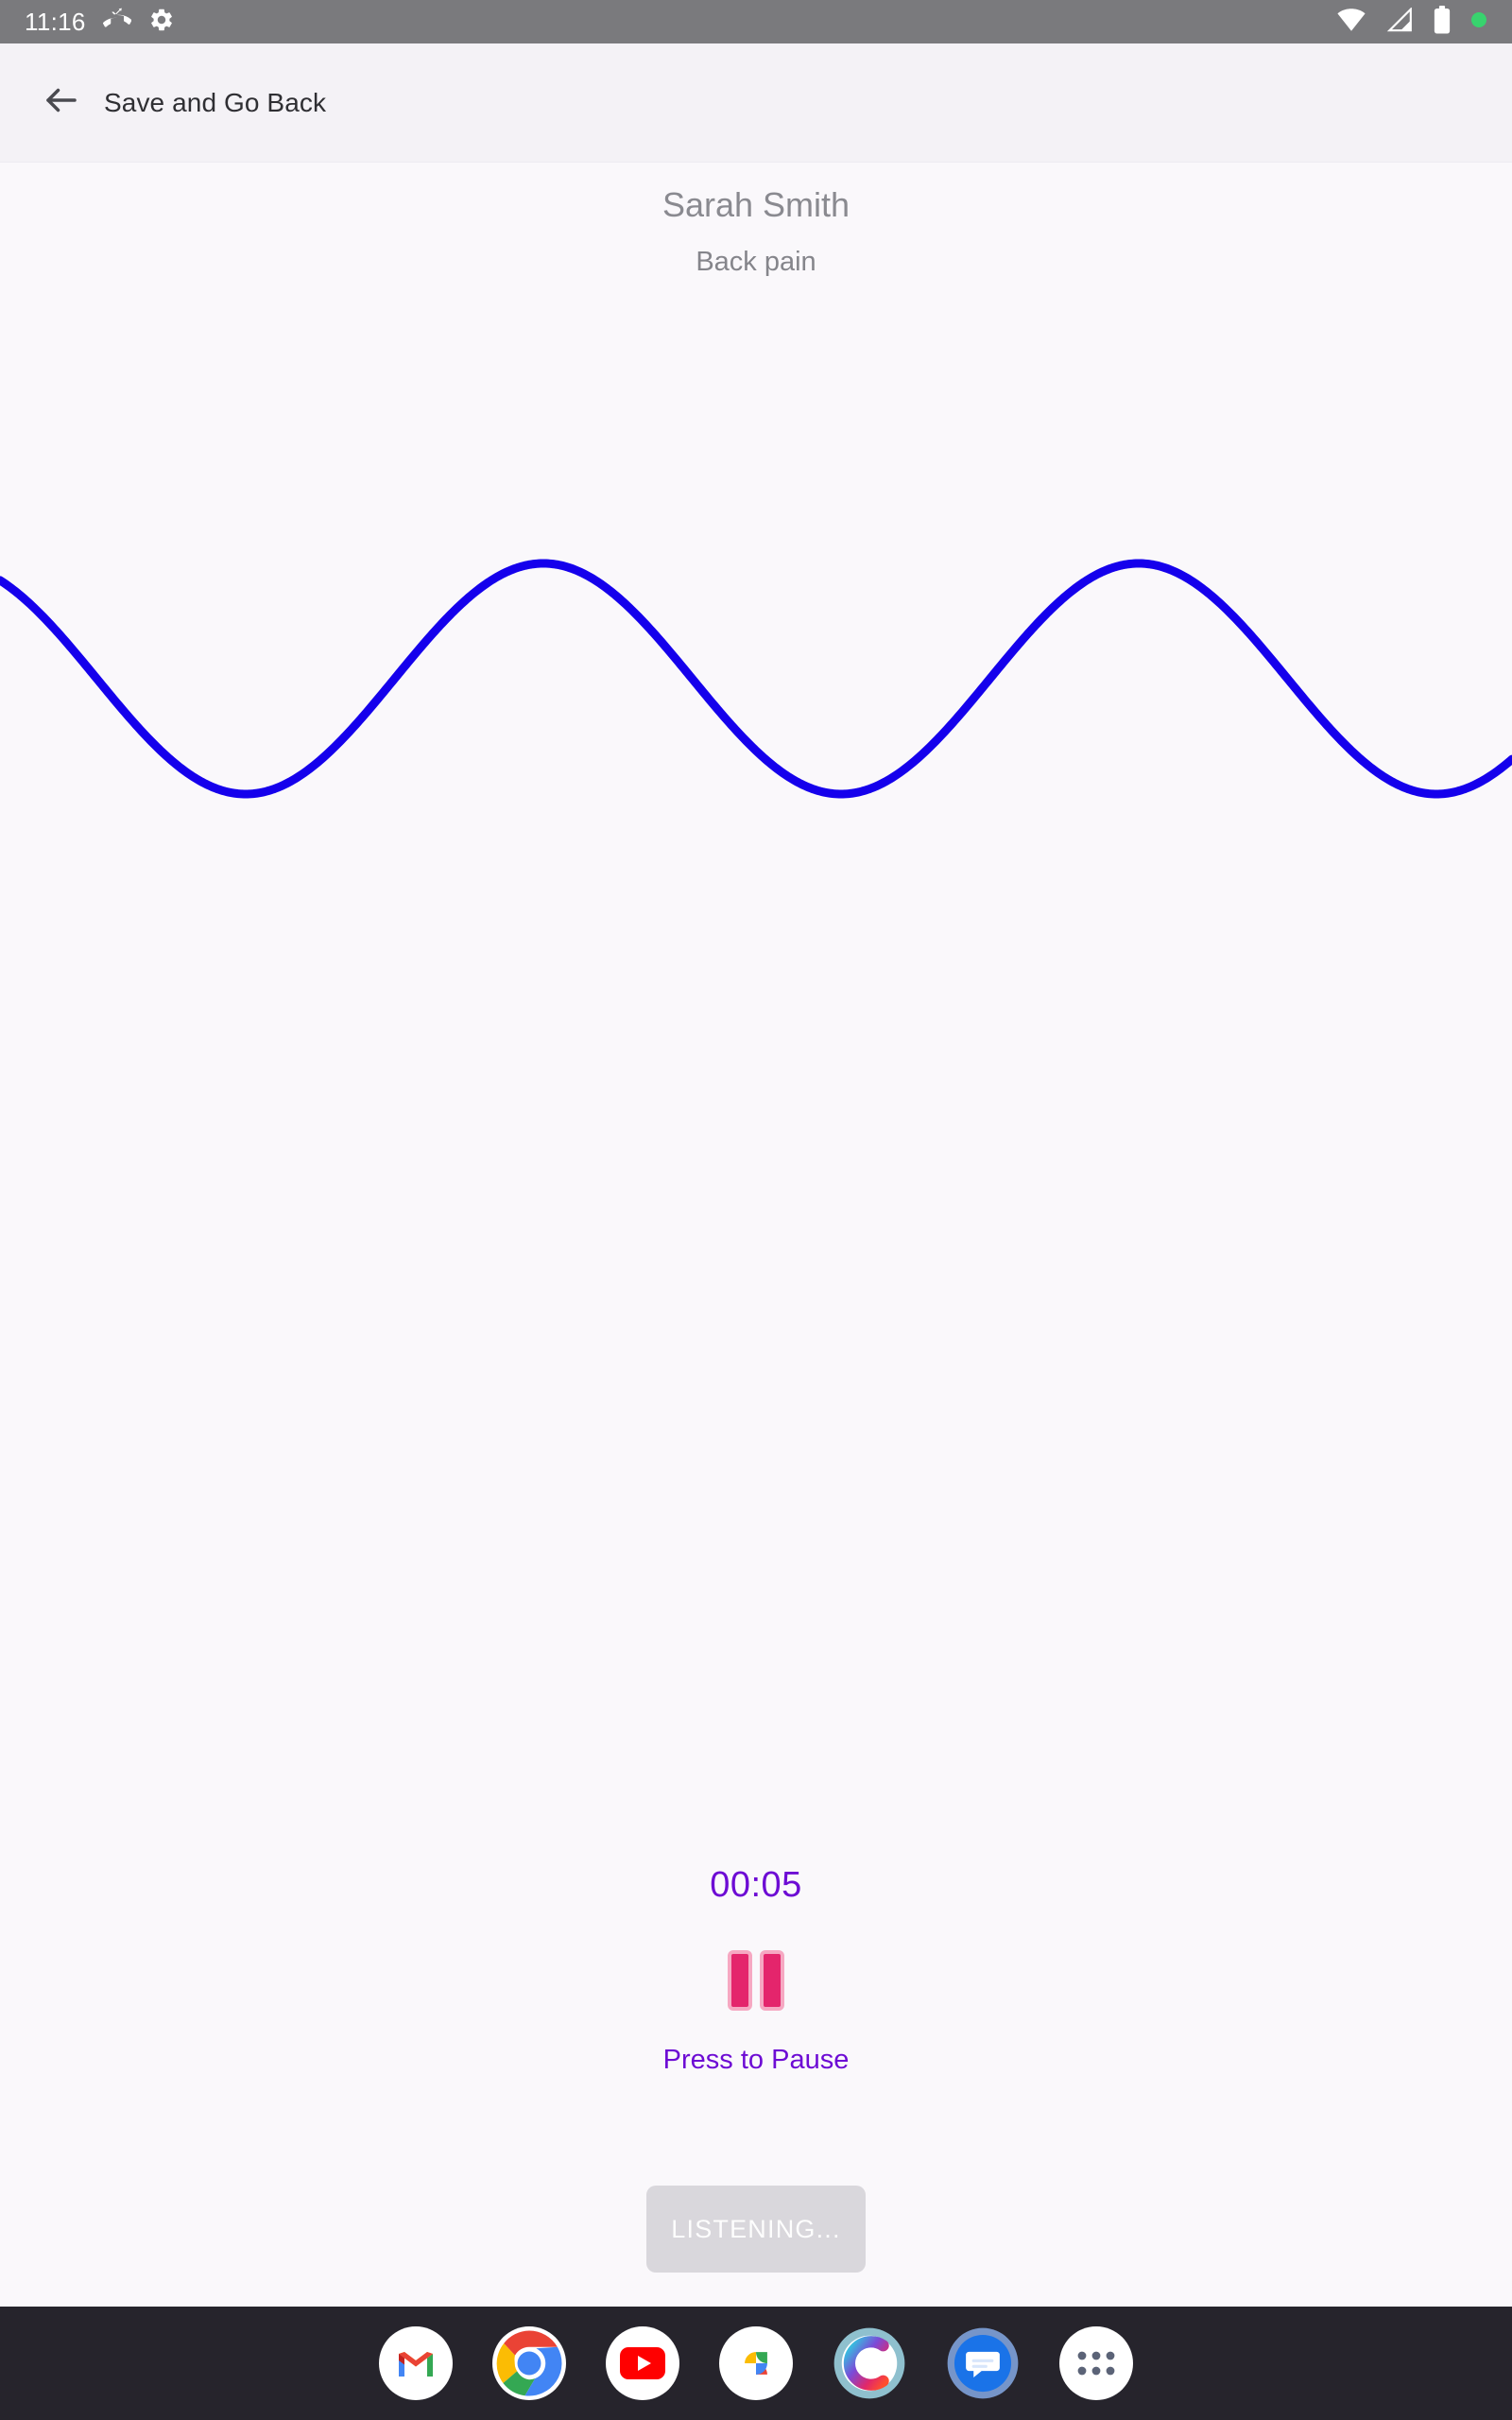 This screenshot has width=1512, height=2420. I want to click on audio-waveform, so click(756, 680).